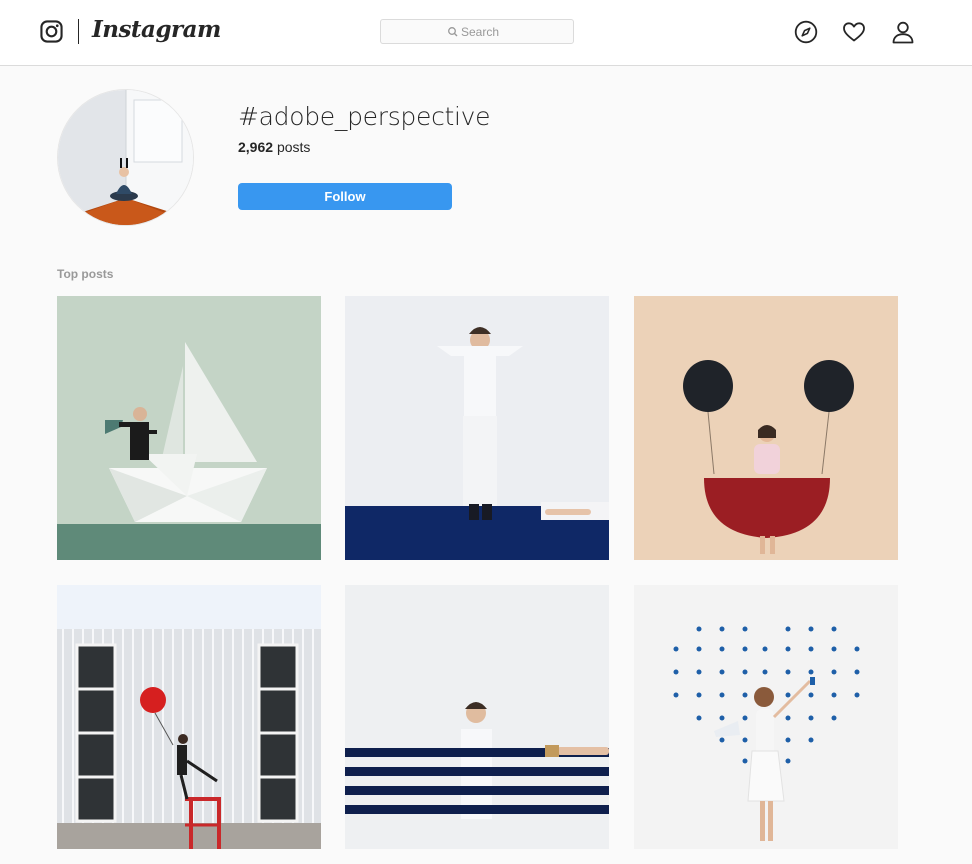  Describe the element at coordinates (453, 32) in the screenshot. I see `search-icon` at that location.